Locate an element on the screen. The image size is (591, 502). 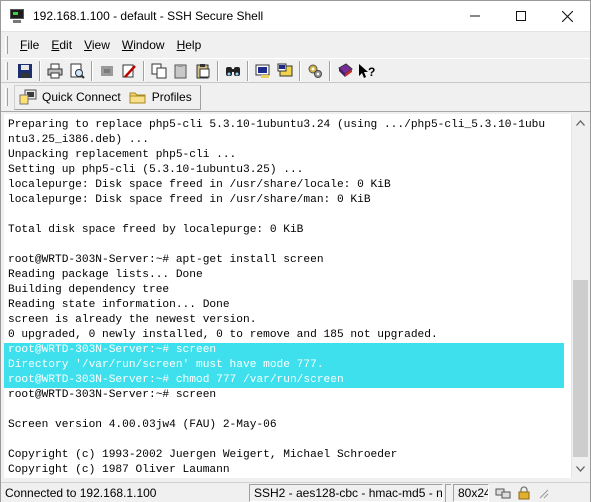
chevron-up-icon is located at coordinates (580, 122).